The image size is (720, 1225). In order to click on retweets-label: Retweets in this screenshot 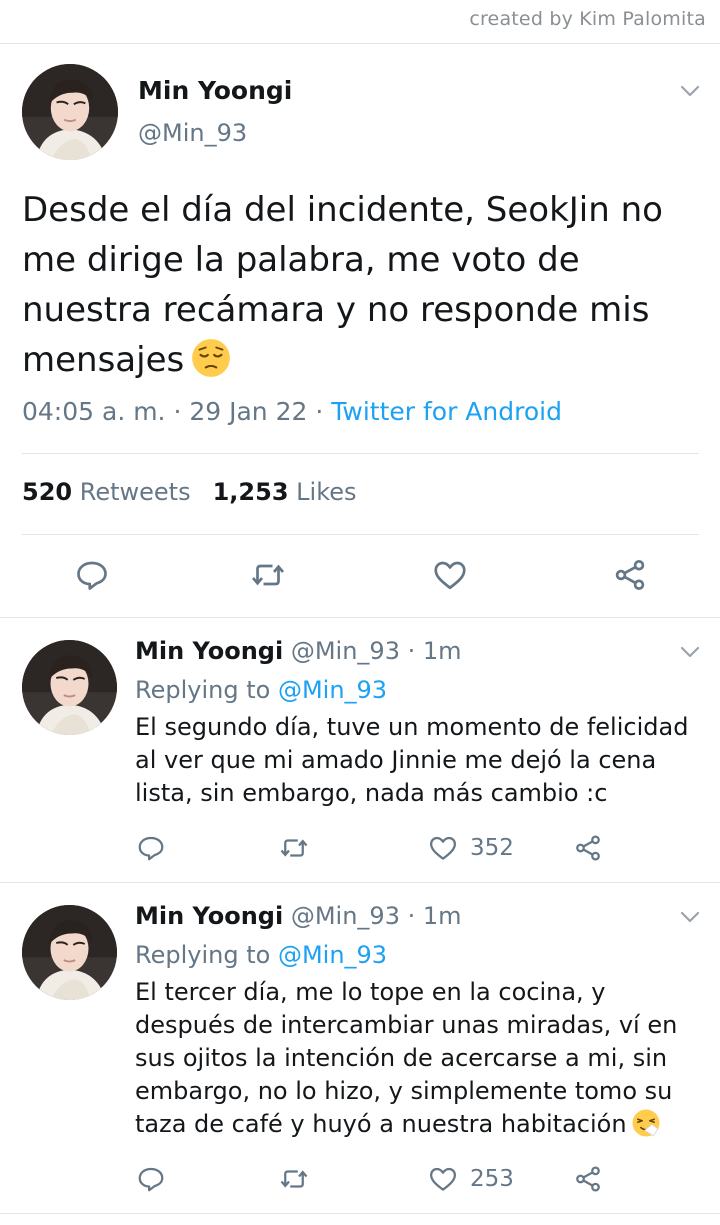, I will do `click(135, 492)`.